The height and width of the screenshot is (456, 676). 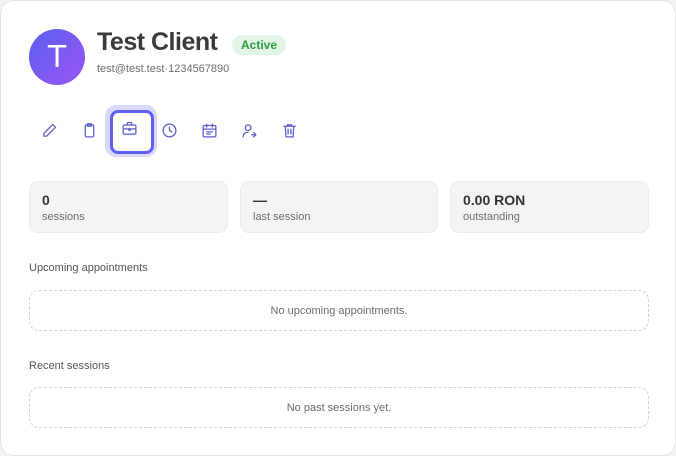 What do you see at coordinates (259, 45) in the screenshot?
I see `status-badge: Active` at bounding box center [259, 45].